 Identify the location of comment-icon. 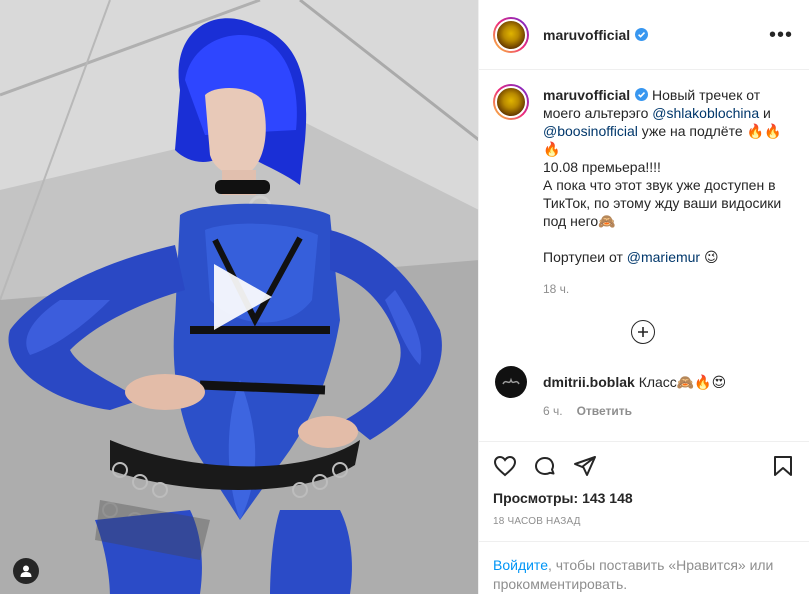
(545, 466).